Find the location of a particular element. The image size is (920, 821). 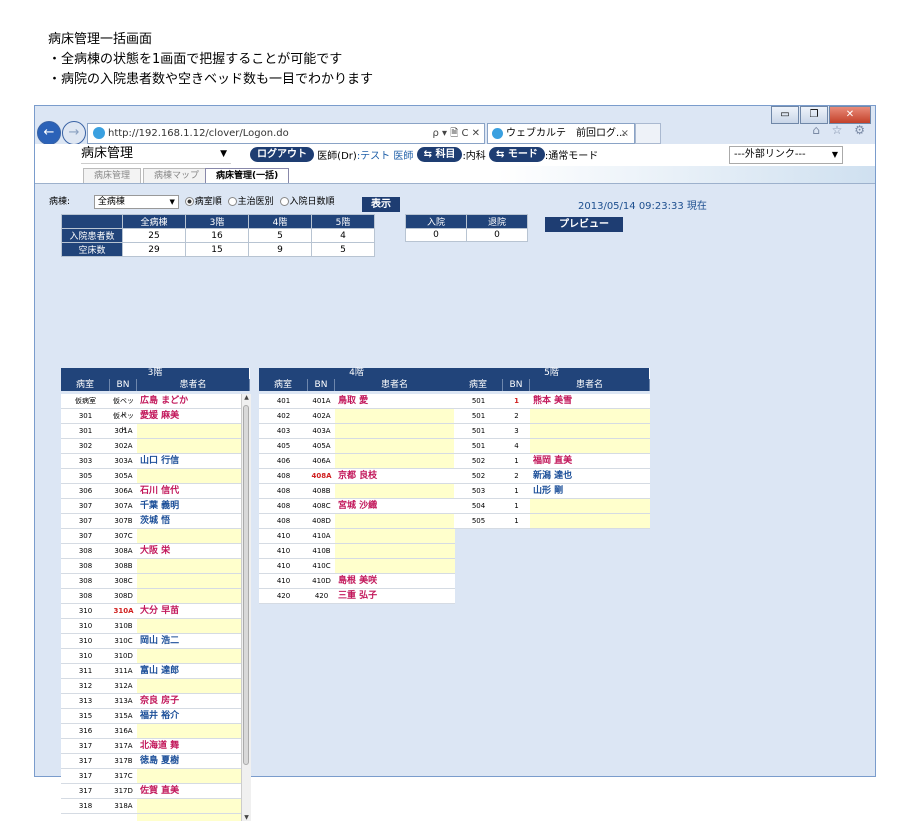

bed-row: 410 410B is located at coordinates (357, 551).